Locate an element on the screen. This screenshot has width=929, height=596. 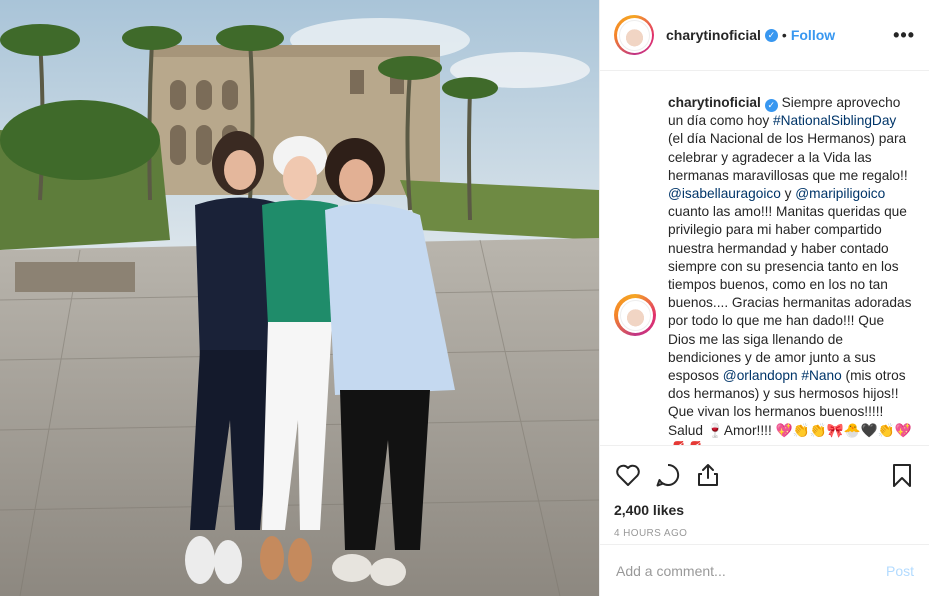
post-header: charytinoficial ✓ • Follow ••• is located at coordinates (764, 35).